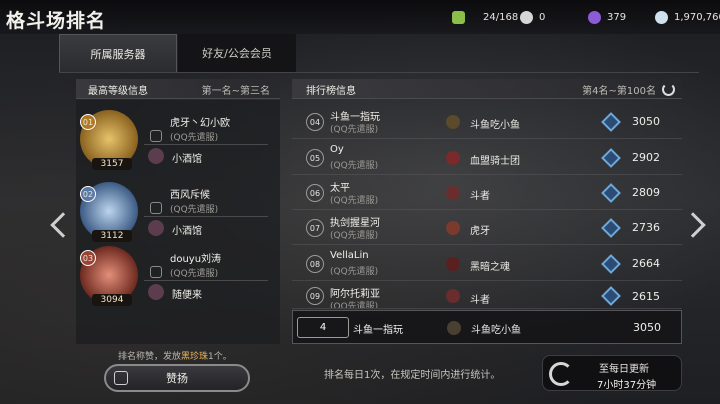  What do you see at coordinates (647, 327) in the screenshot?
I see `my-score: 3050` at bounding box center [647, 327].